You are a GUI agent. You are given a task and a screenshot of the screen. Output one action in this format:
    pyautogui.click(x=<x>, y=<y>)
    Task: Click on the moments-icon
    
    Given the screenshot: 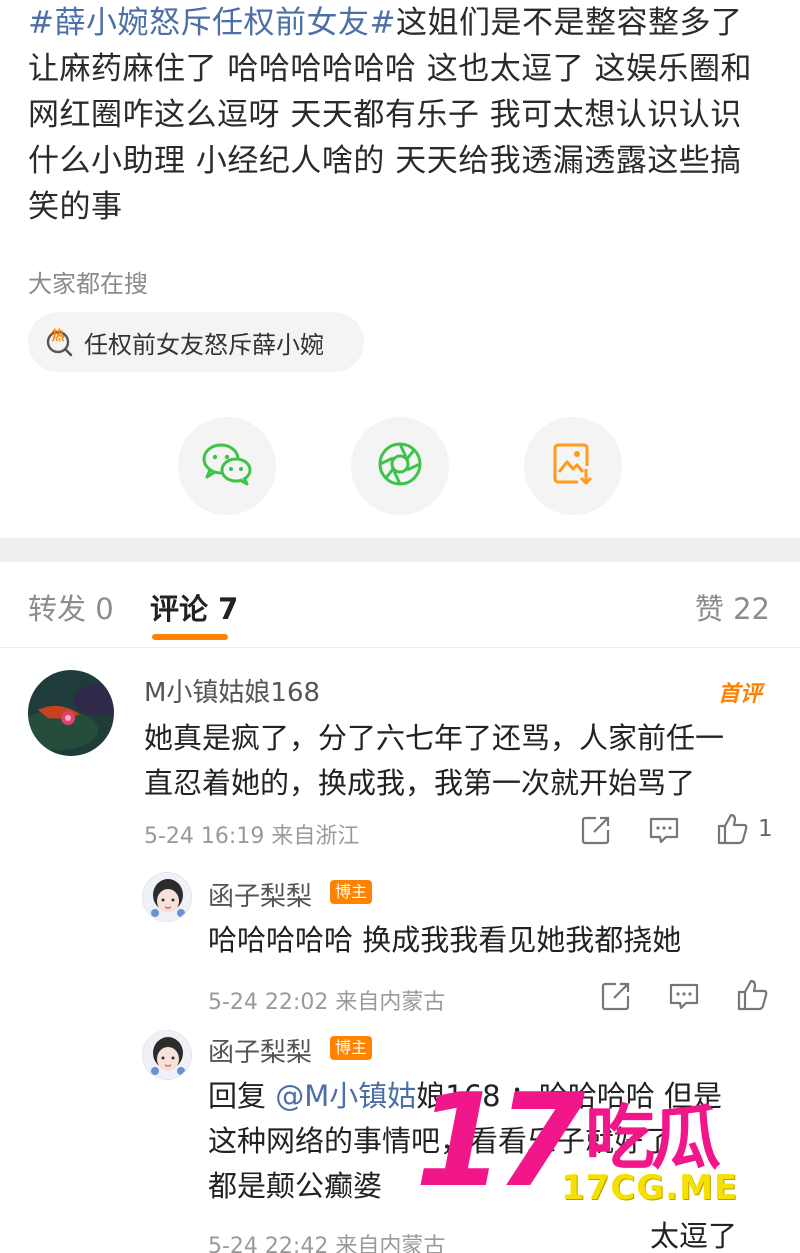 What is the action you would take?
    pyautogui.click(x=400, y=466)
    